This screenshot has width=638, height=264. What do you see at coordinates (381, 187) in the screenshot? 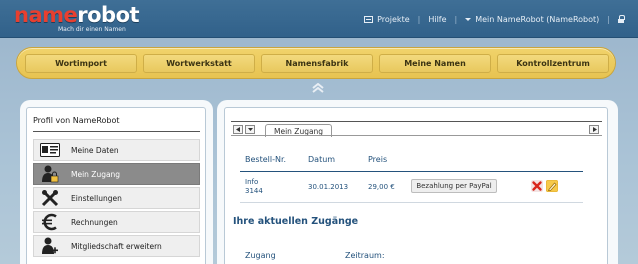
I see `order-price: 29,00 €` at bounding box center [381, 187].